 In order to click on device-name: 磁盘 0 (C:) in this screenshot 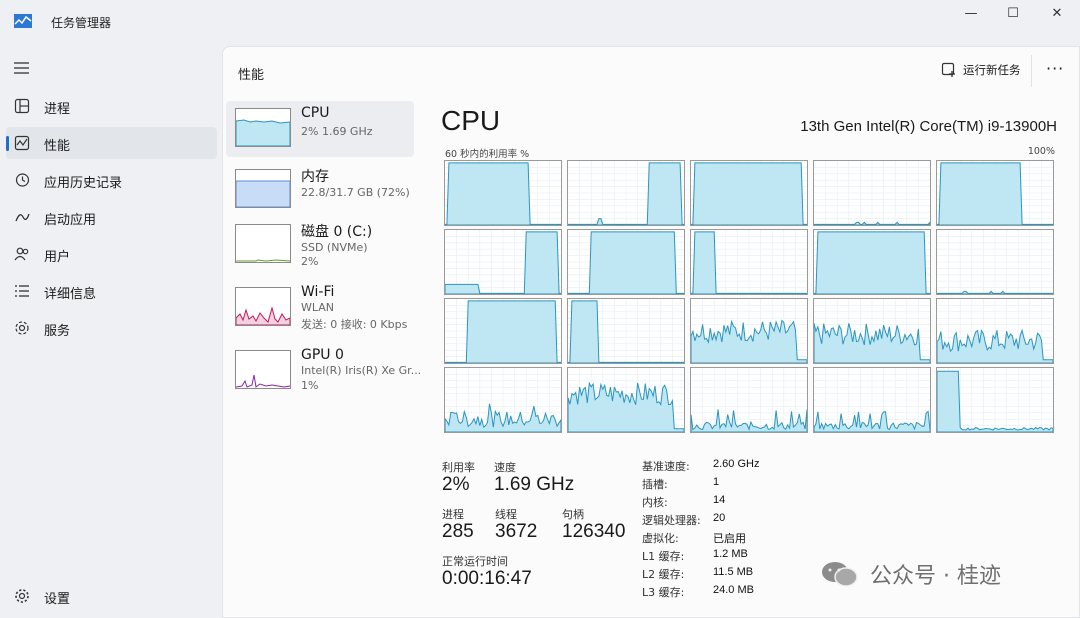, I will do `click(337, 232)`.